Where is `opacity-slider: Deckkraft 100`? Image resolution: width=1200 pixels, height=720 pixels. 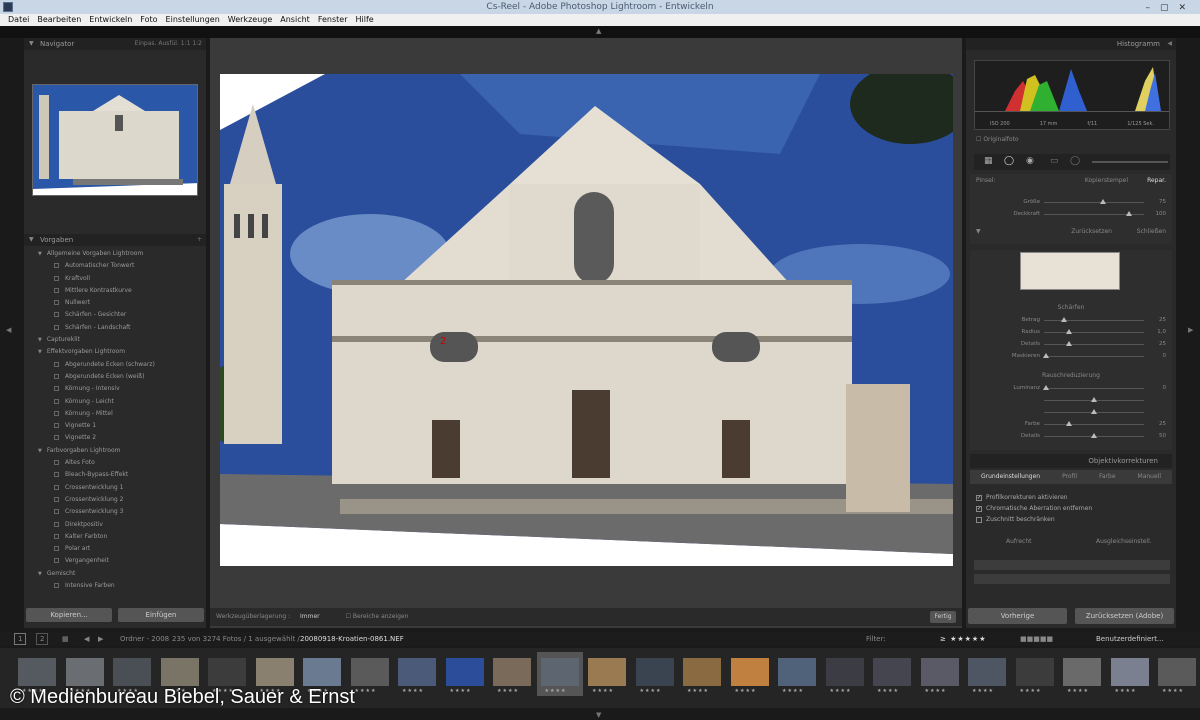 opacity-slider: Deckkraft 100 is located at coordinates (1071, 214).